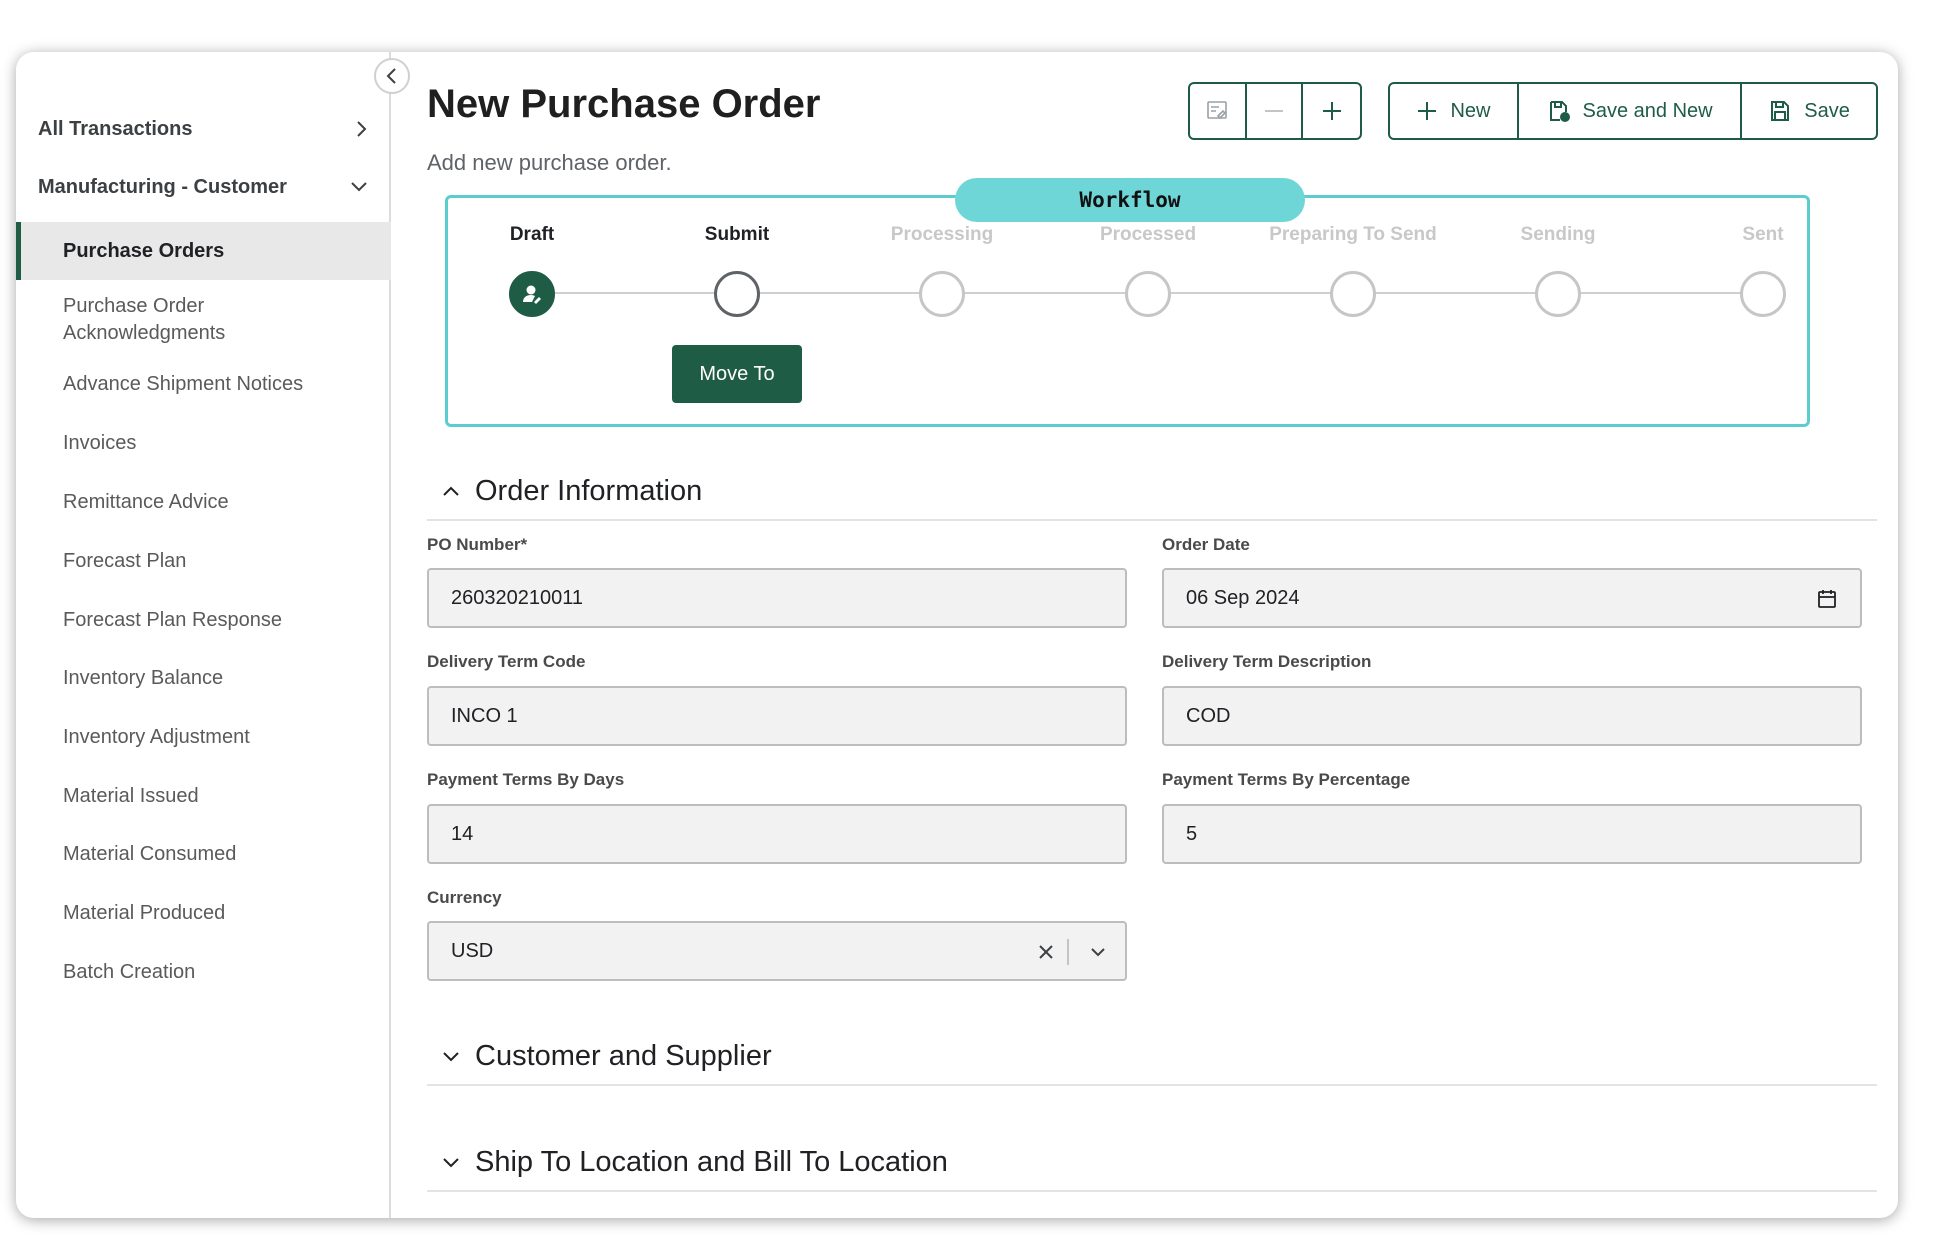 This screenshot has width=1936, height=1246. I want to click on payment-terms-days-value: 14, so click(462, 833).